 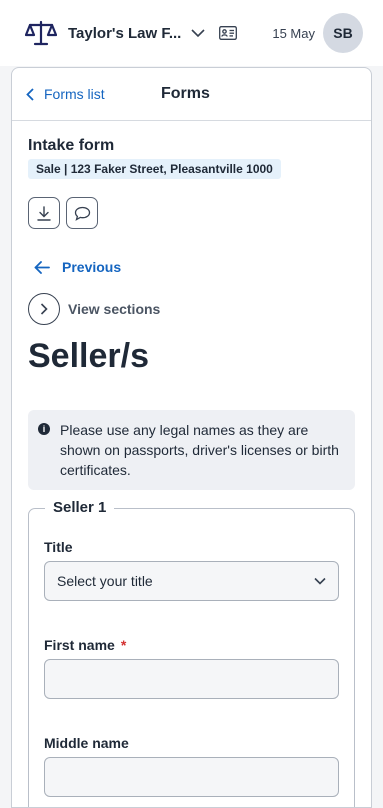 What do you see at coordinates (58, 547) in the screenshot?
I see `title-label: Title` at bounding box center [58, 547].